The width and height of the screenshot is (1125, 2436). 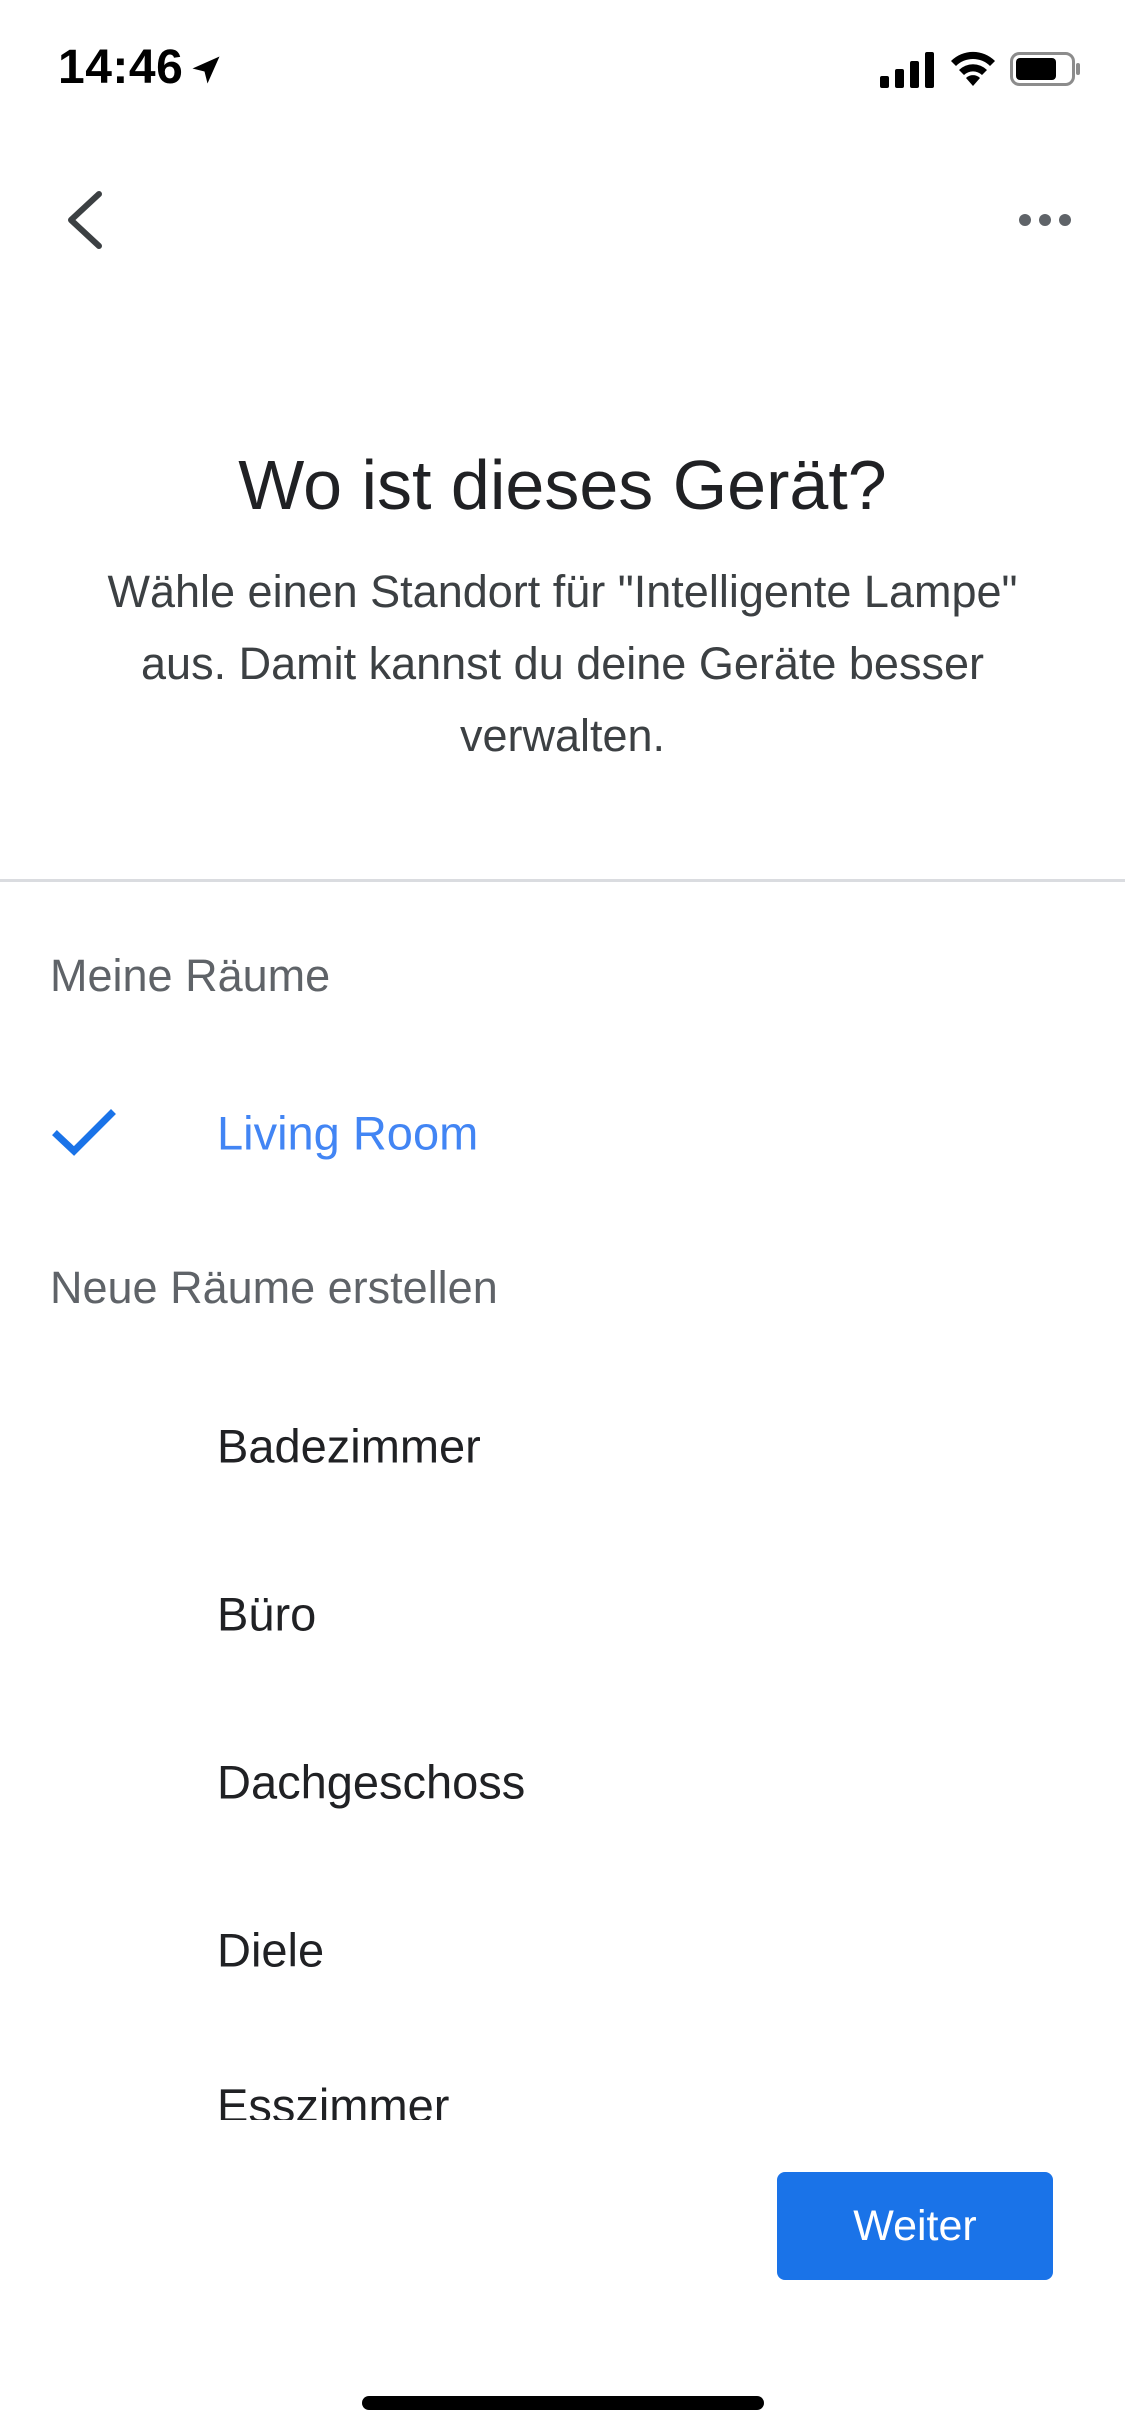 I want to click on room-label: Diele, so click(x=271, y=1950).